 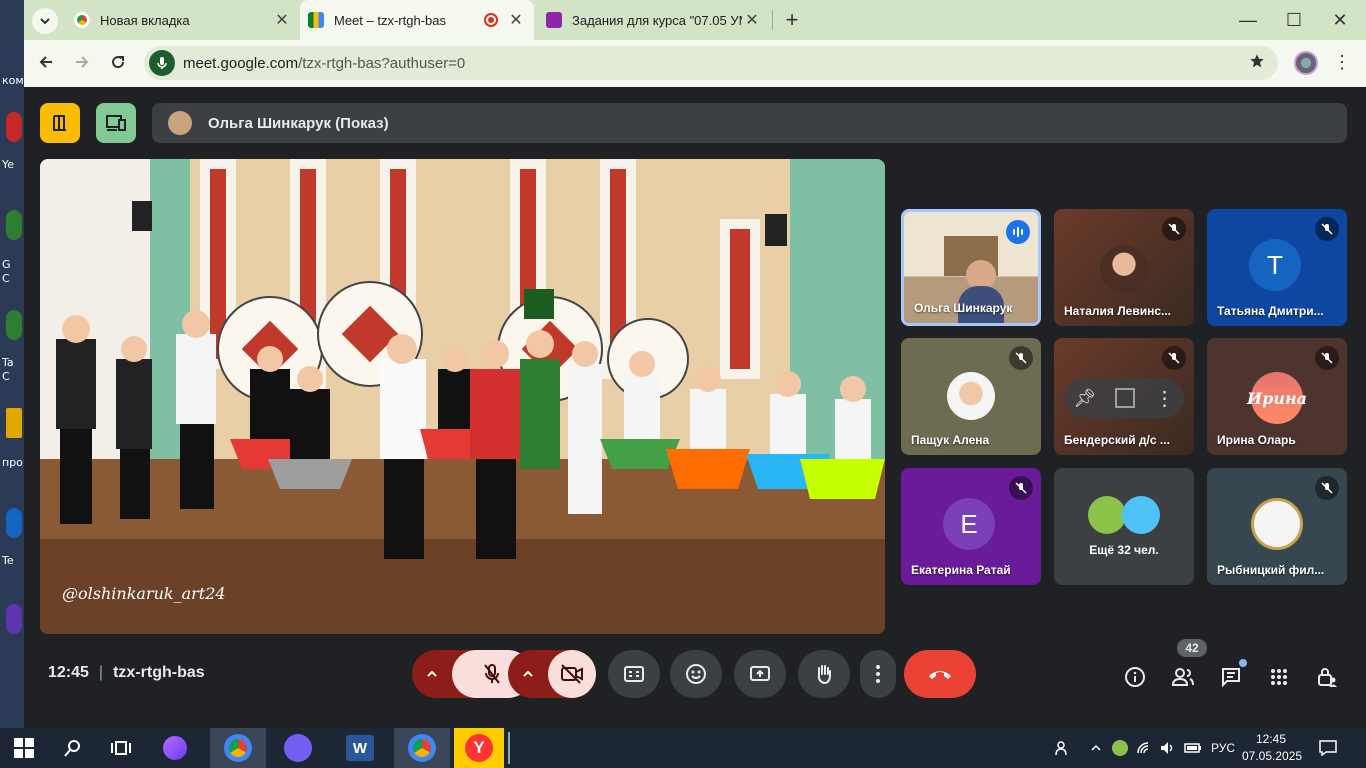 I want to click on avatar: Е, so click(x=969, y=524).